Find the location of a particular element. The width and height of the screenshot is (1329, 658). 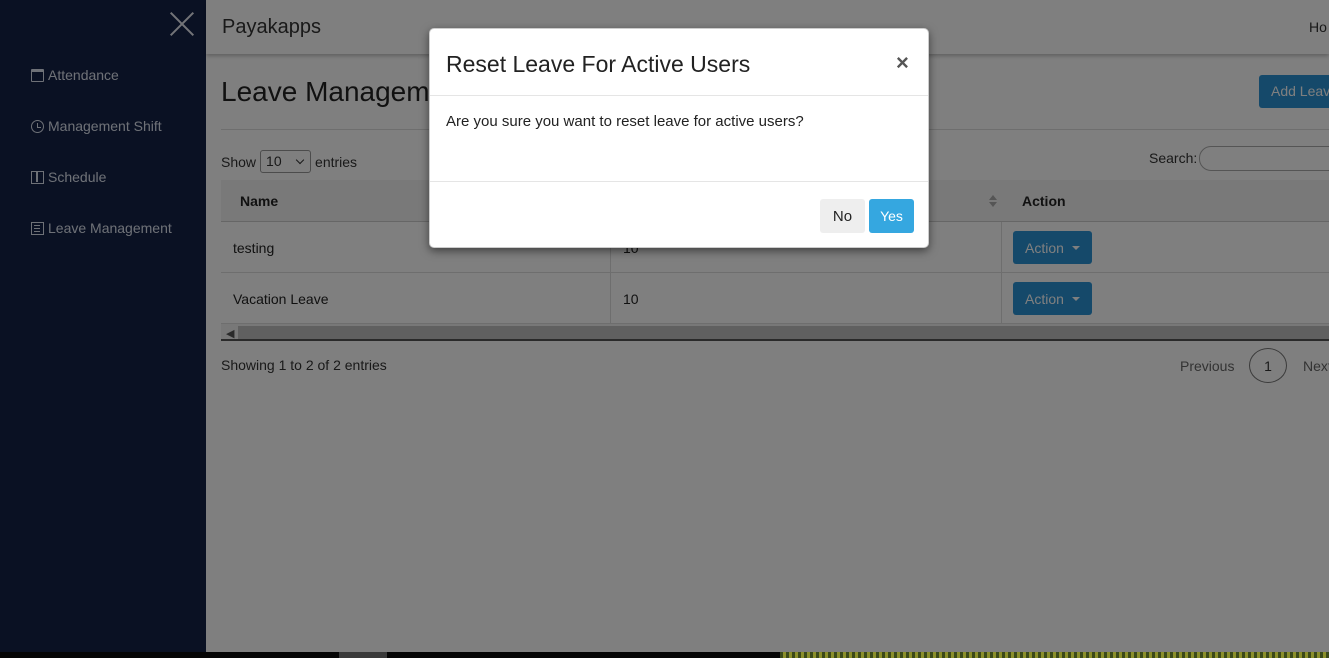

no-button: No is located at coordinates (842, 216).